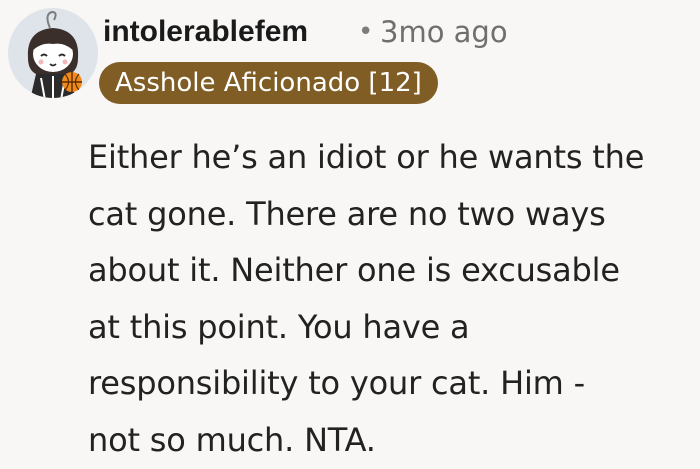  I want to click on timestamp-link: 3mo ago, so click(444, 32).